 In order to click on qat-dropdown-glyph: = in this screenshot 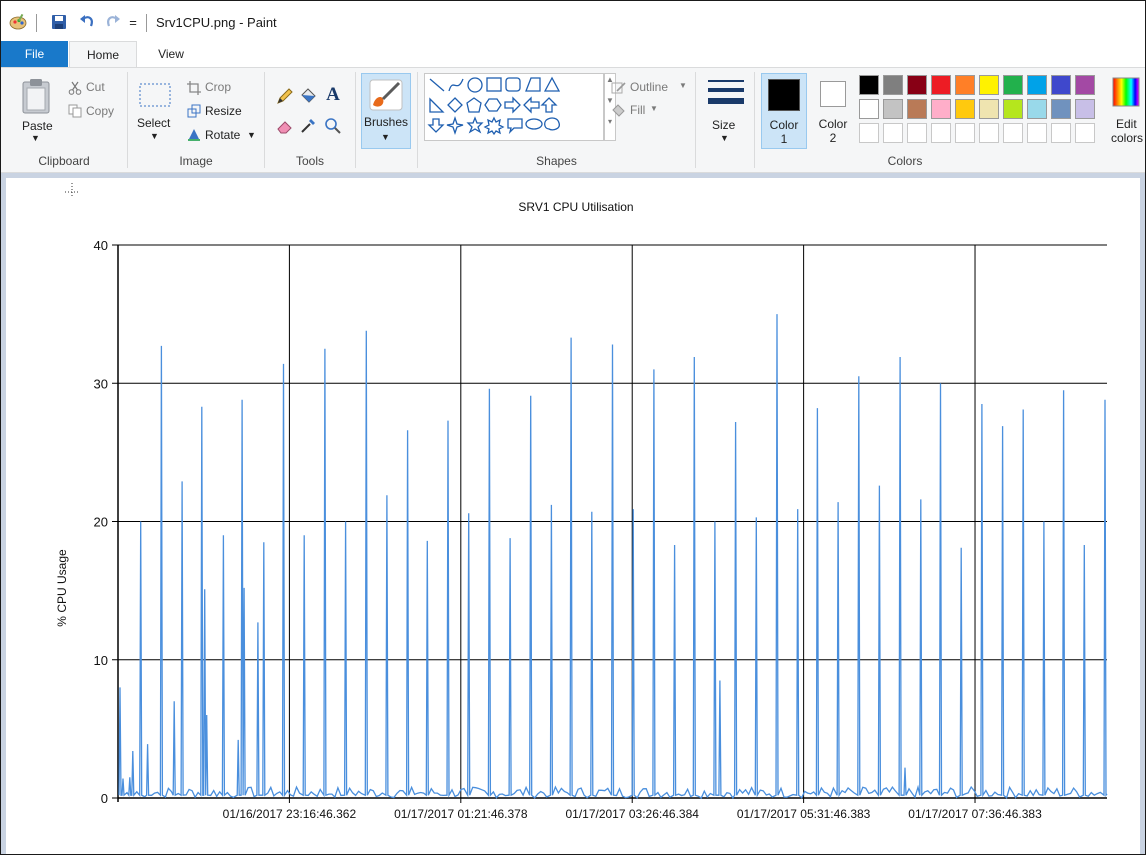, I will do `click(133, 22)`.